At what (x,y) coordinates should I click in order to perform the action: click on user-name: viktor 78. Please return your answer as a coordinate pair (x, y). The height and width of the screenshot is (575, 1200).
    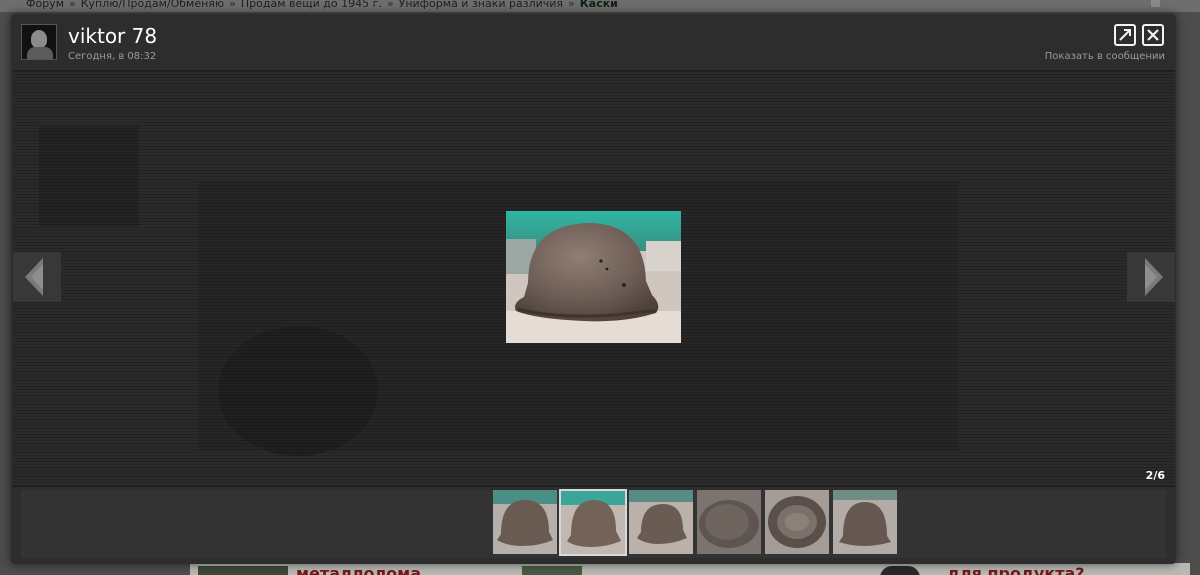
    Looking at the image, I should click on (112, 36).